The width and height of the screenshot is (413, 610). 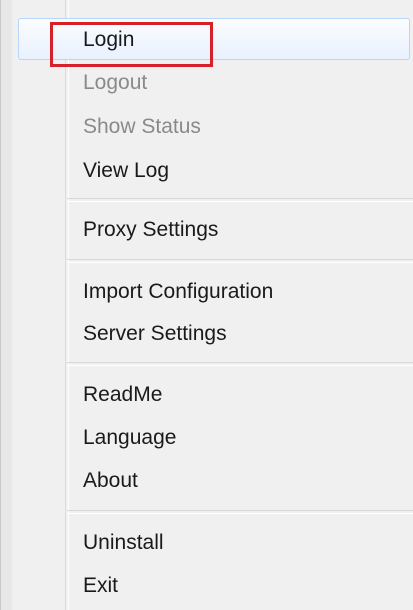 What do you see at coordinates (126, 171) in the screenshot?
I see `menu-item-view-log: View Log` at bounding box center [126, 171].